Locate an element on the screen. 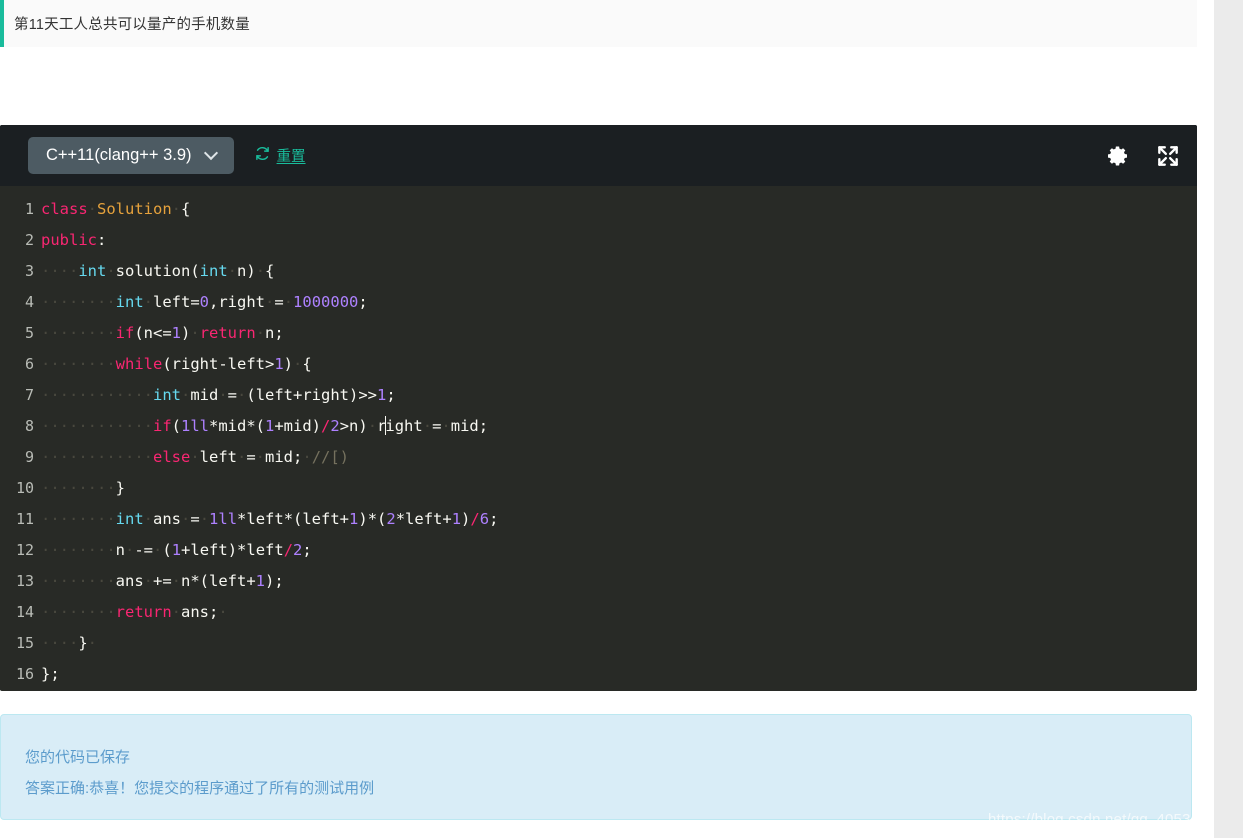  code-token: //[) is located at coordinates (330, 457).